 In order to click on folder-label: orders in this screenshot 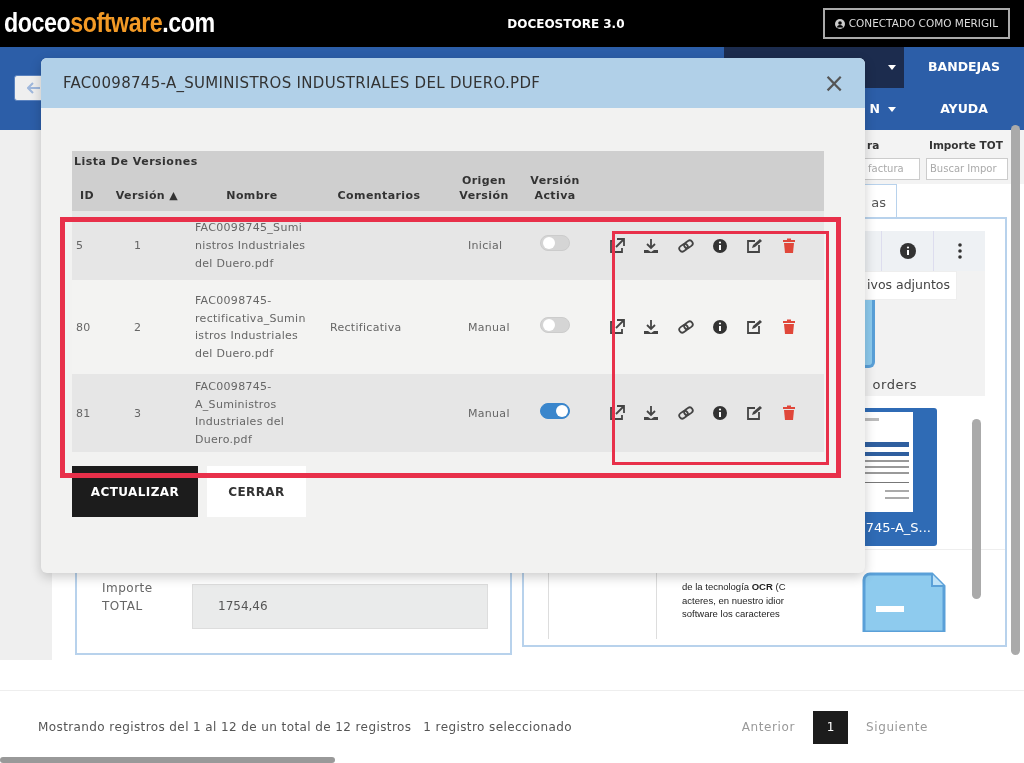, I will do `click(894, 384)`.